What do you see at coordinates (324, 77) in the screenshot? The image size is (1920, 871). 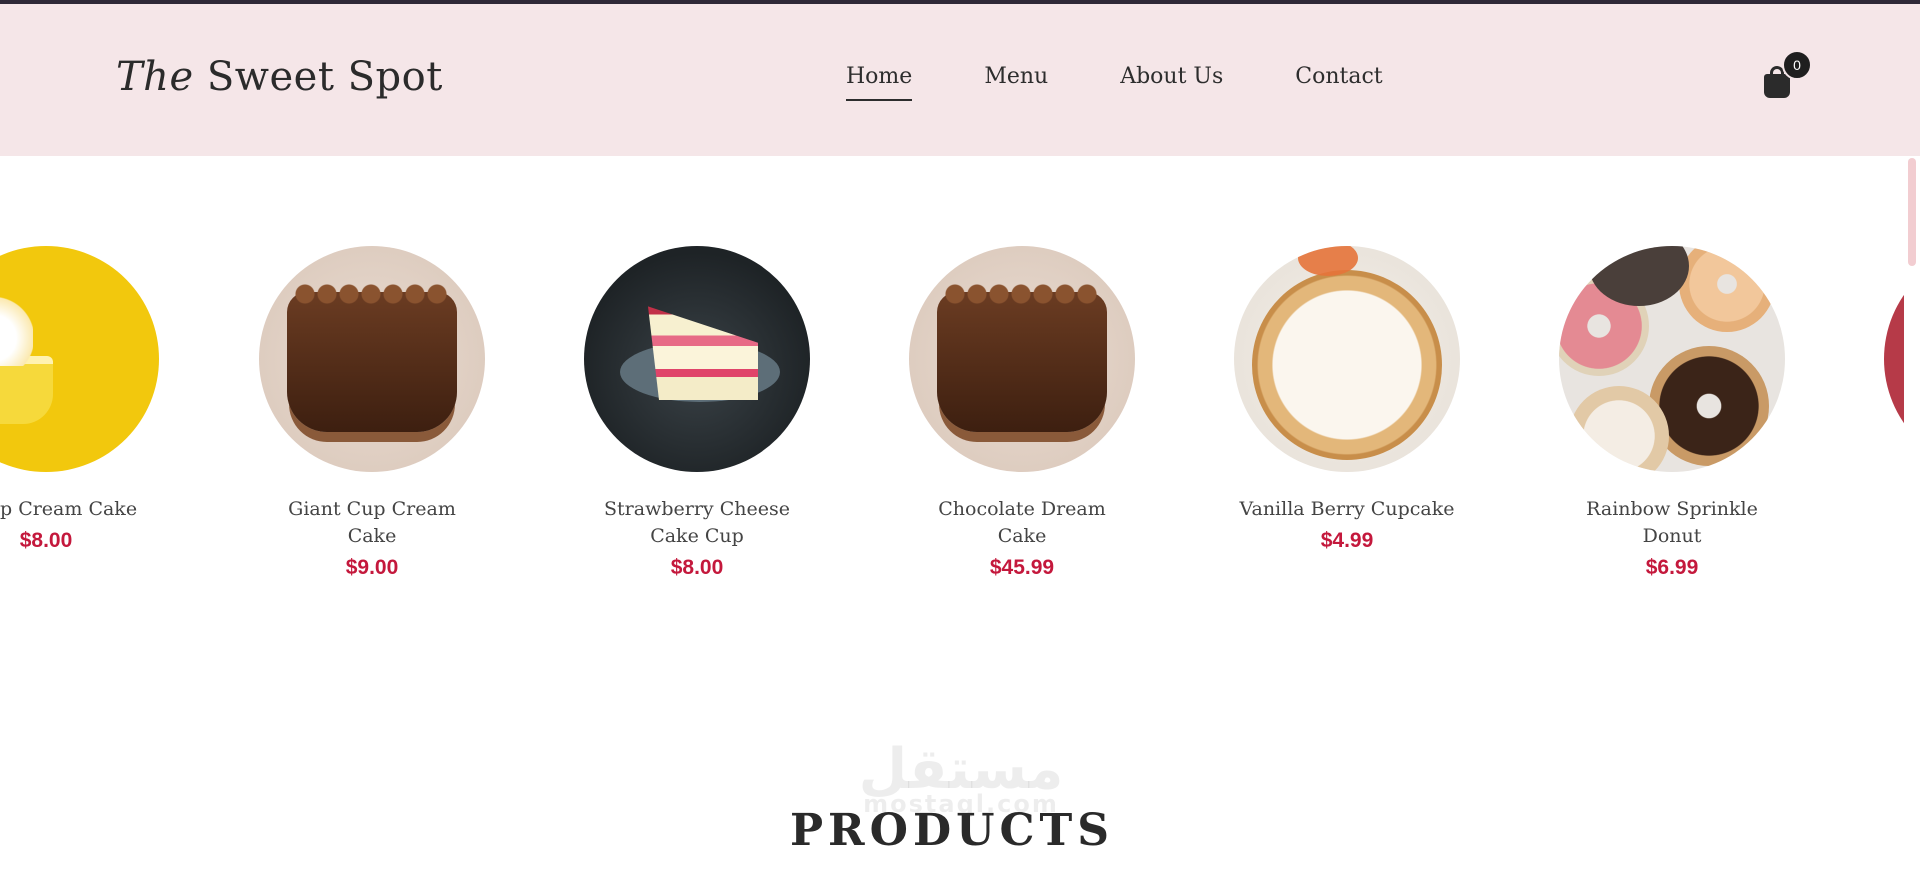 I see `logo-text: Sweet Spot` at bounding box center [324, 77].